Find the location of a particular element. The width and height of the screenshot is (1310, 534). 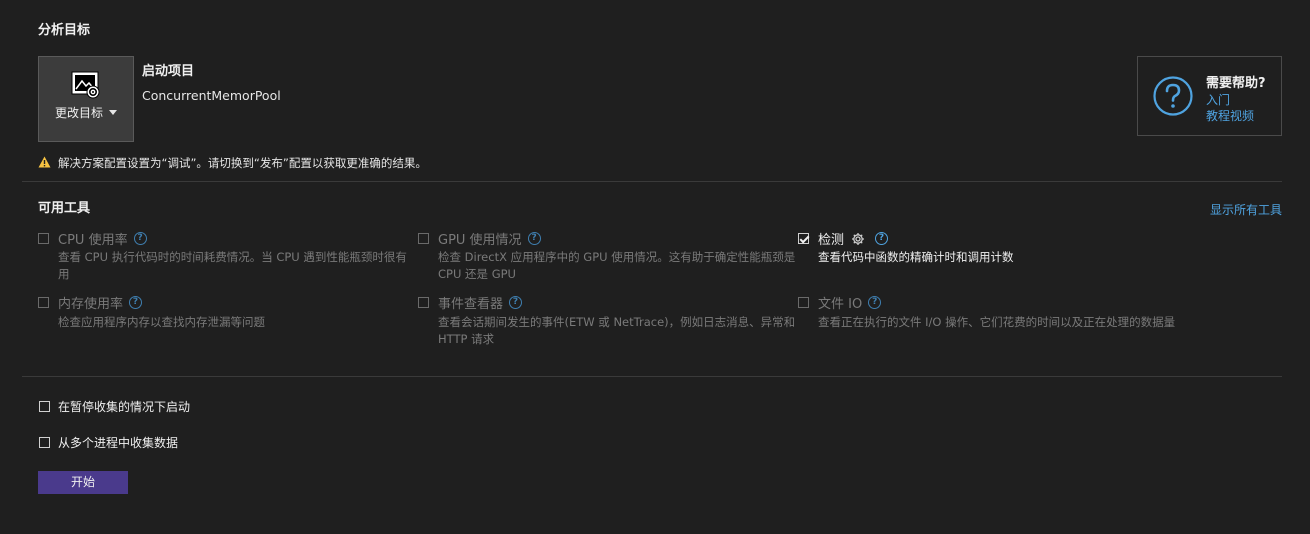

help-question-icon is located at coordinates (1173, 96).